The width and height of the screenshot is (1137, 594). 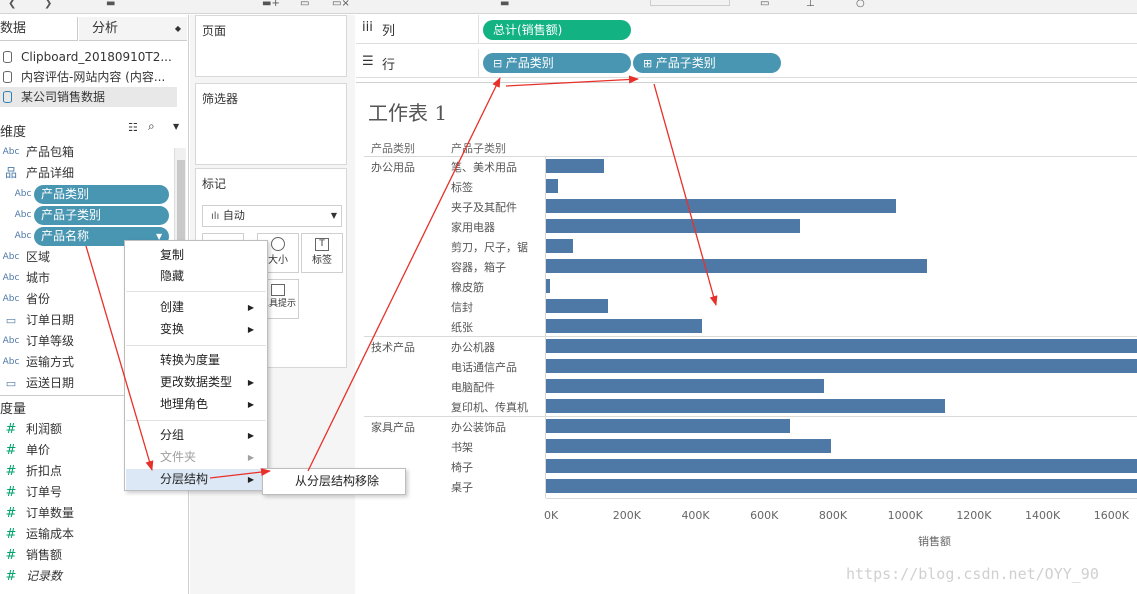 I want to click on collapse-icon: ⊟, so click(x=499, y=63).